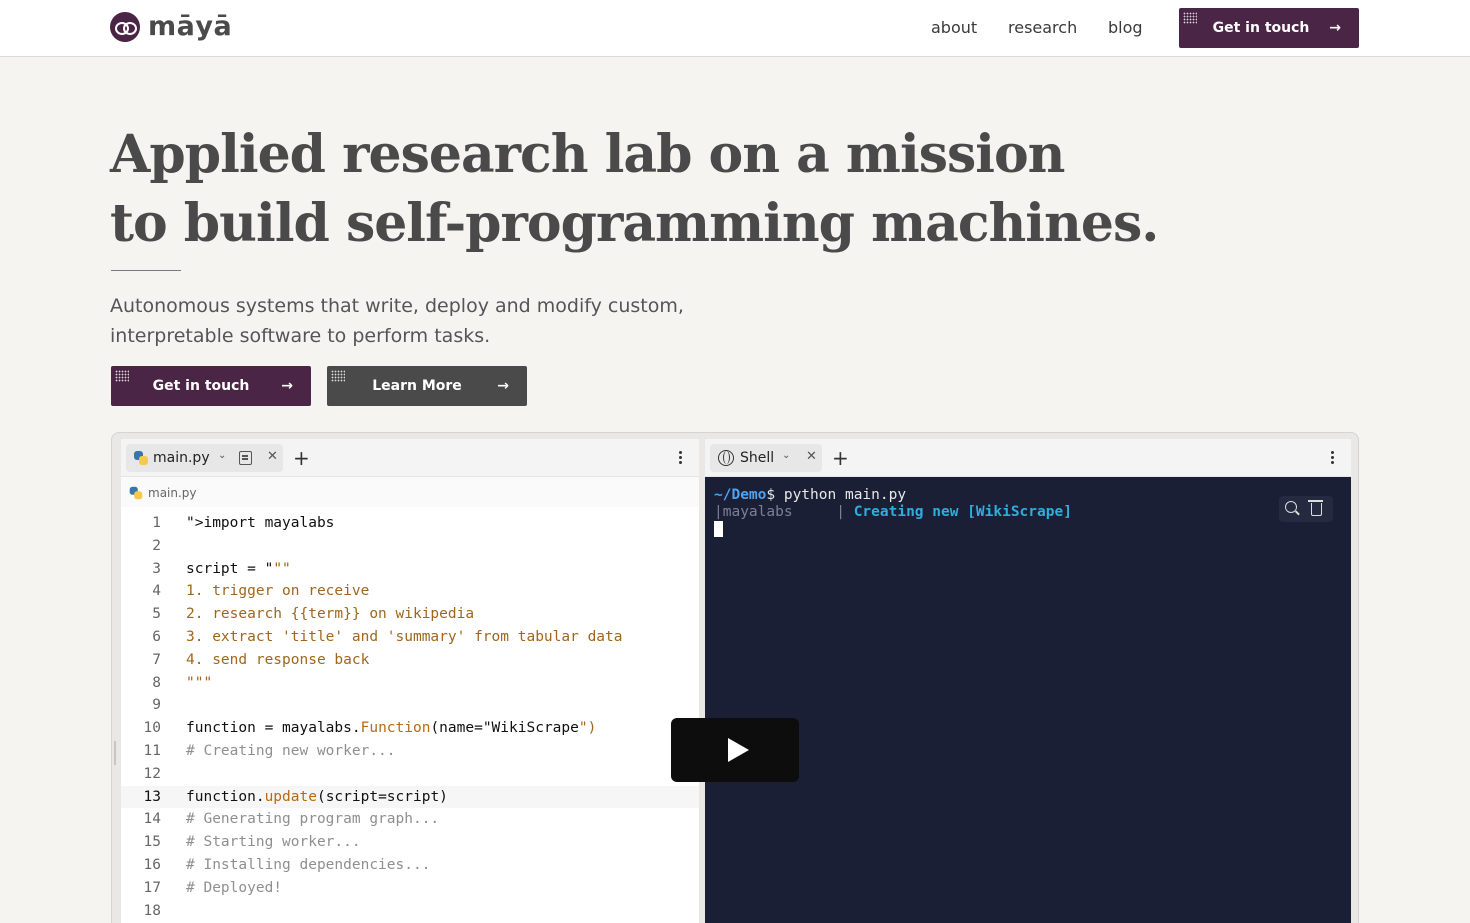 The image size is (1470, 923). I want to click on nav-link-blog: blog, so click(1125, 27).